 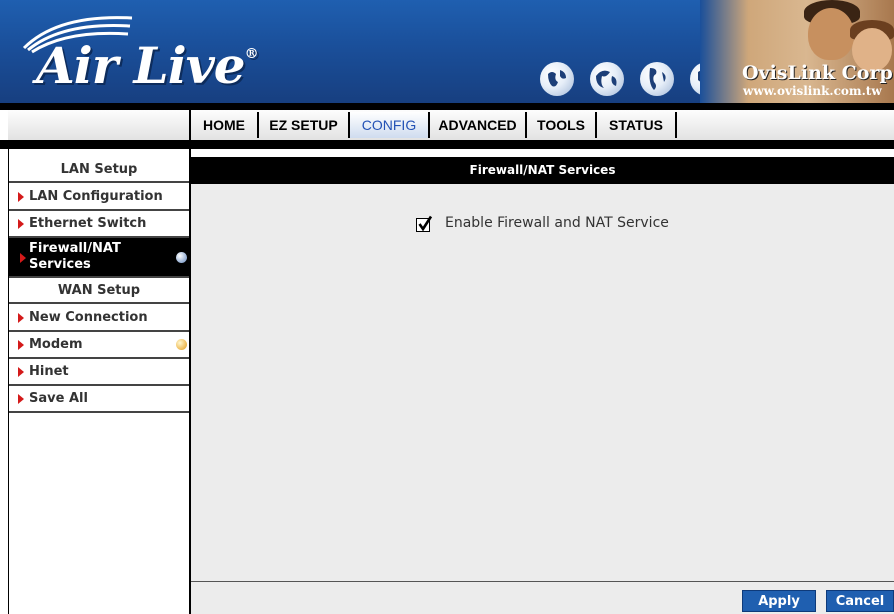 I want to click on sidebar-item-ethernet-switch: Ethernet Switch, so click(x=99, y=224).